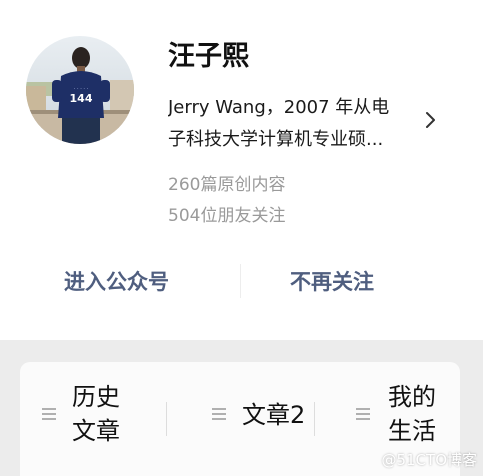 The height and width of the screenshot is (476, 483). Describe the element at coordinates (240, 419) in the screenshot. I see `menu-item-article-2: 文章2` at that location.